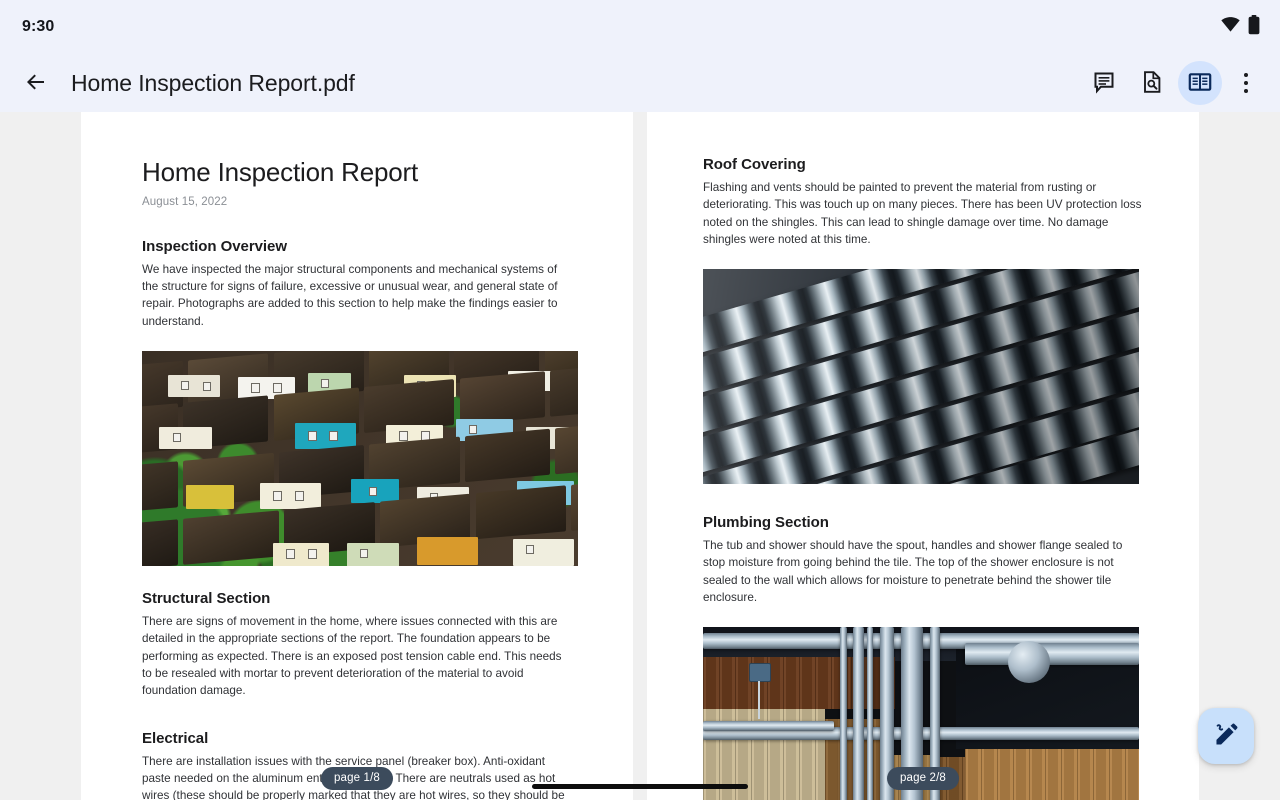  Describe the element at coordinates (357, 778) in the screenshot. I see `page-number-badge: page 1/8` at that location.